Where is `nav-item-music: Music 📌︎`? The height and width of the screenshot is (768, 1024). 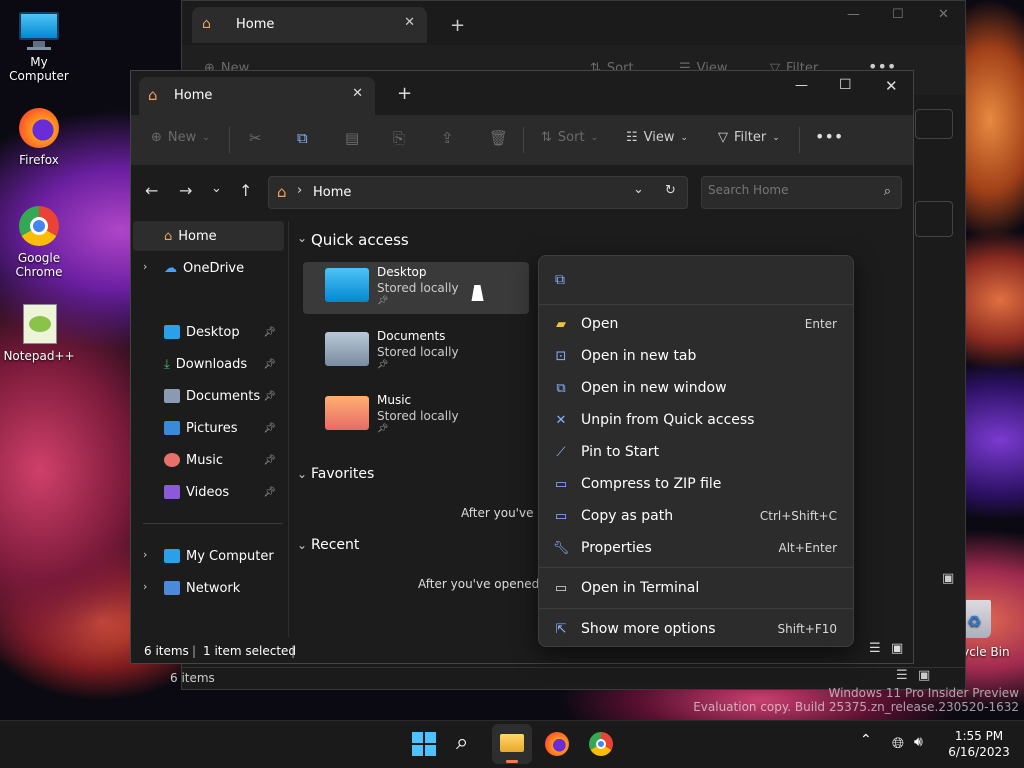
nav-item-music: Music 📌︎ is located at coordinates (224, 460).